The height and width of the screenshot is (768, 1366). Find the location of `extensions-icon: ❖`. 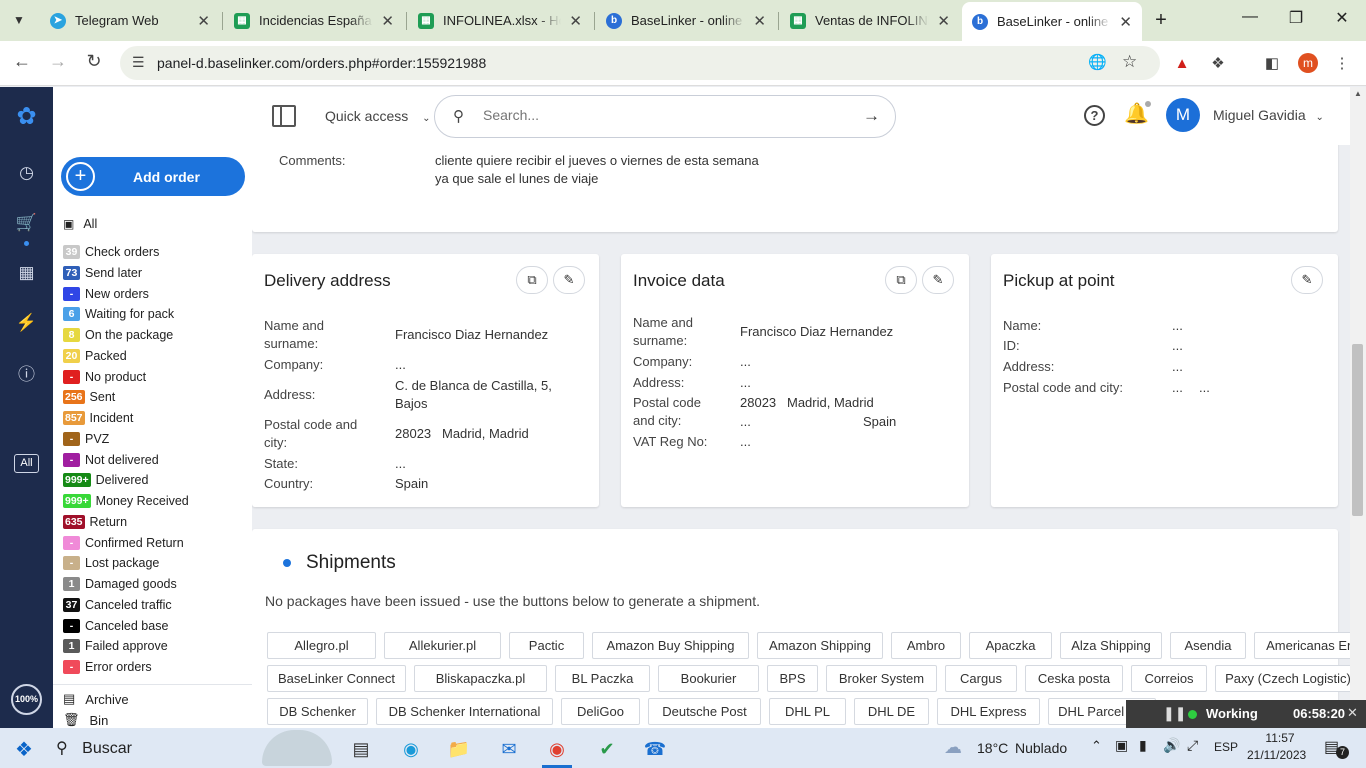

extensions-icon: ❖ is located at coordinates (1218, 63).